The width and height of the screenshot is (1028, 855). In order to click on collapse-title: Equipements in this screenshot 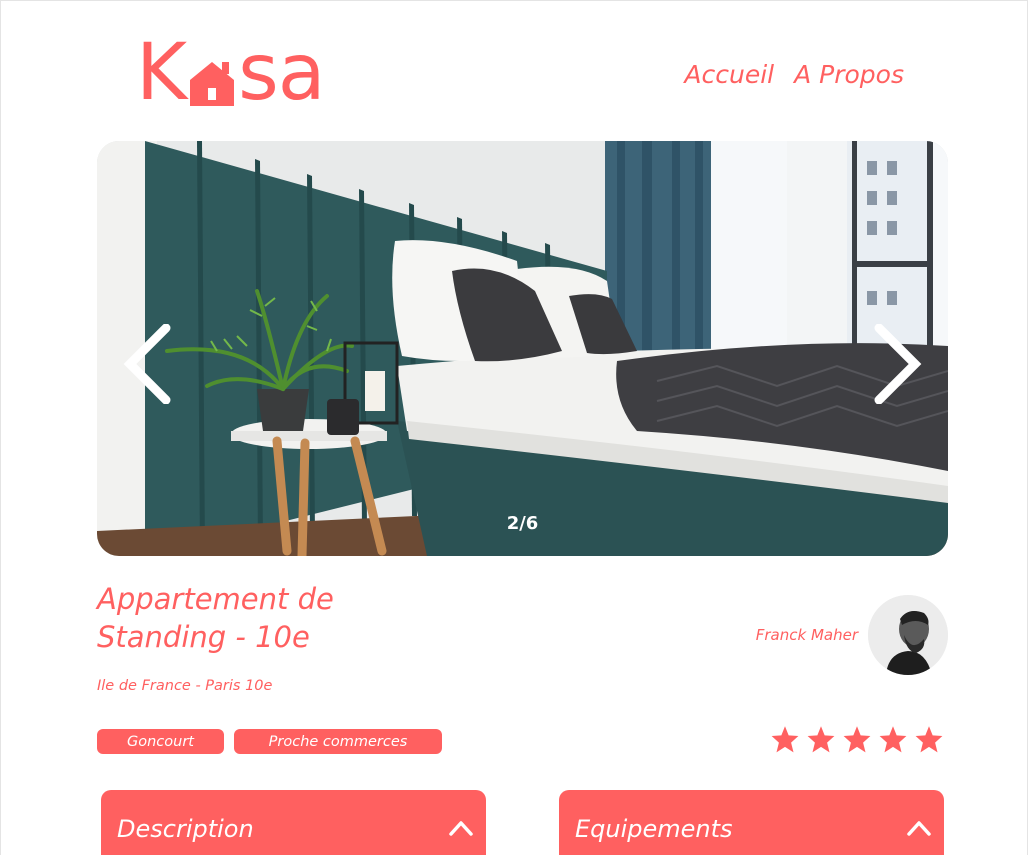, I will do `click(654, 829)`.